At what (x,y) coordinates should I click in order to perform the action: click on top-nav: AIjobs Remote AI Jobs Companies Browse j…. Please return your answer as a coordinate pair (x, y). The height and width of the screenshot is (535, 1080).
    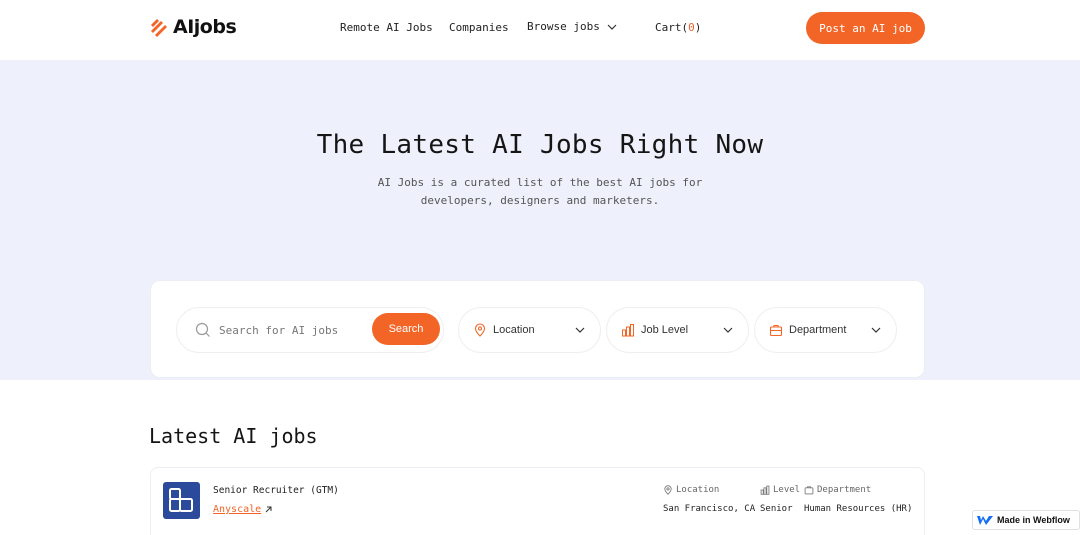
    Looking at the image, I should click on (540, 30).